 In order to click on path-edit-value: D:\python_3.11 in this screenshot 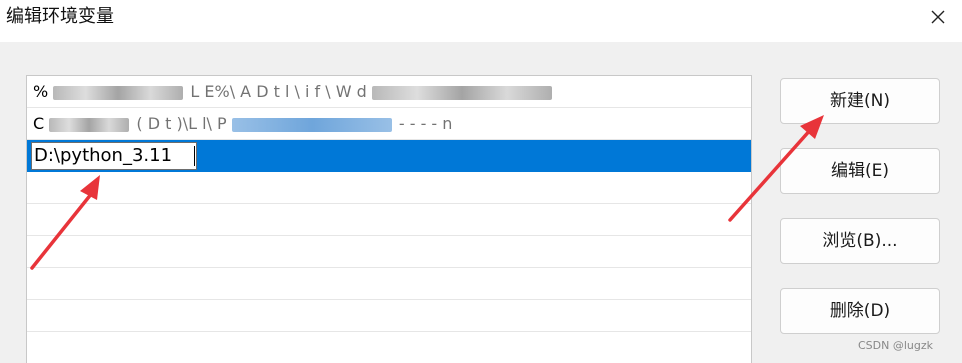, I will do `click(103, 155)`.